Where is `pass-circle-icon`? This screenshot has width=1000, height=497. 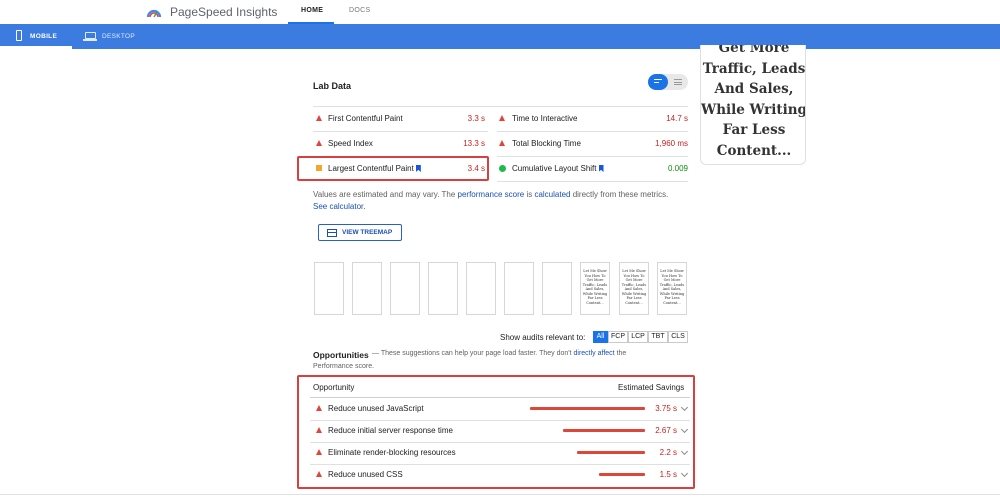 pass-circle-icon is located at coordinates (502, 168).